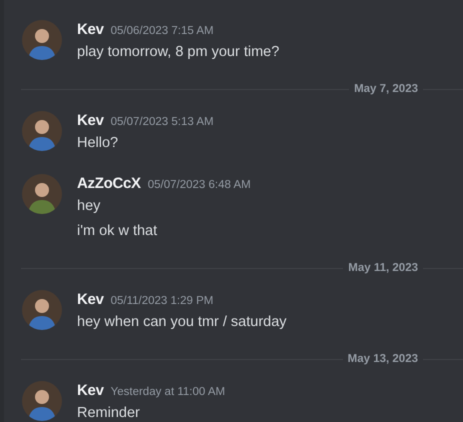 Image resolution: width=463 pixels, height=422 pixels. I want to click on date-divider-label: May 13, 2023, so click(382, 359).